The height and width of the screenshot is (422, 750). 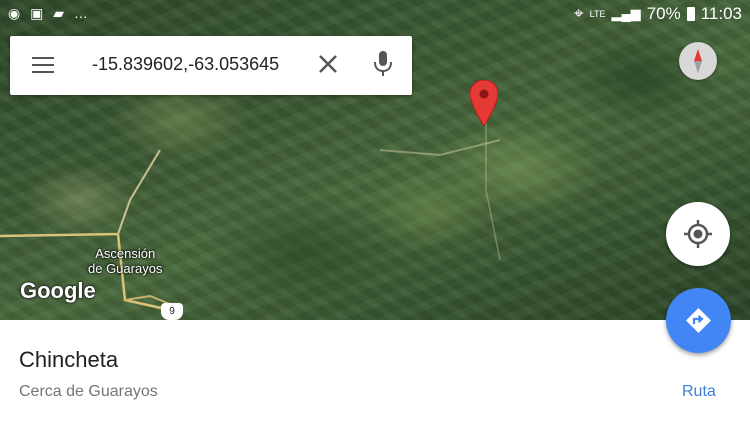 What do you see at coordinates (375, 15) in the screenshot?
I see `status-bar: ◉ ▣ ▰ … ⌖ LTE ▂▄▆ 70% 11:03` at bounding box center [375, 15].